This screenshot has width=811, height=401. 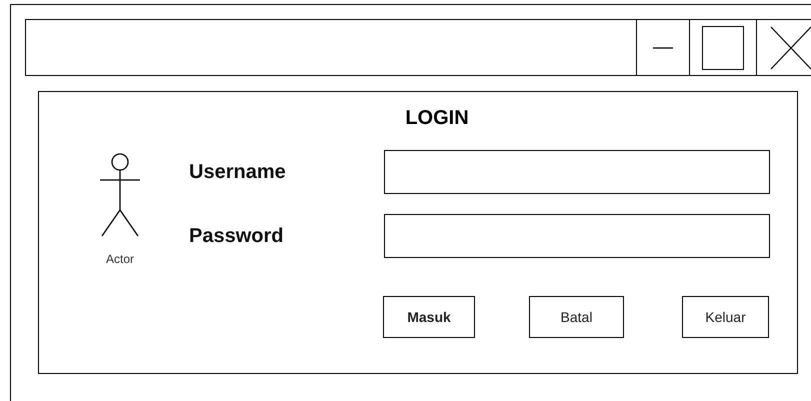 What do you see at coordinates (120, 259) in the screenshot?
I see `actor-label: Actor` at bounding box center [120, 259].